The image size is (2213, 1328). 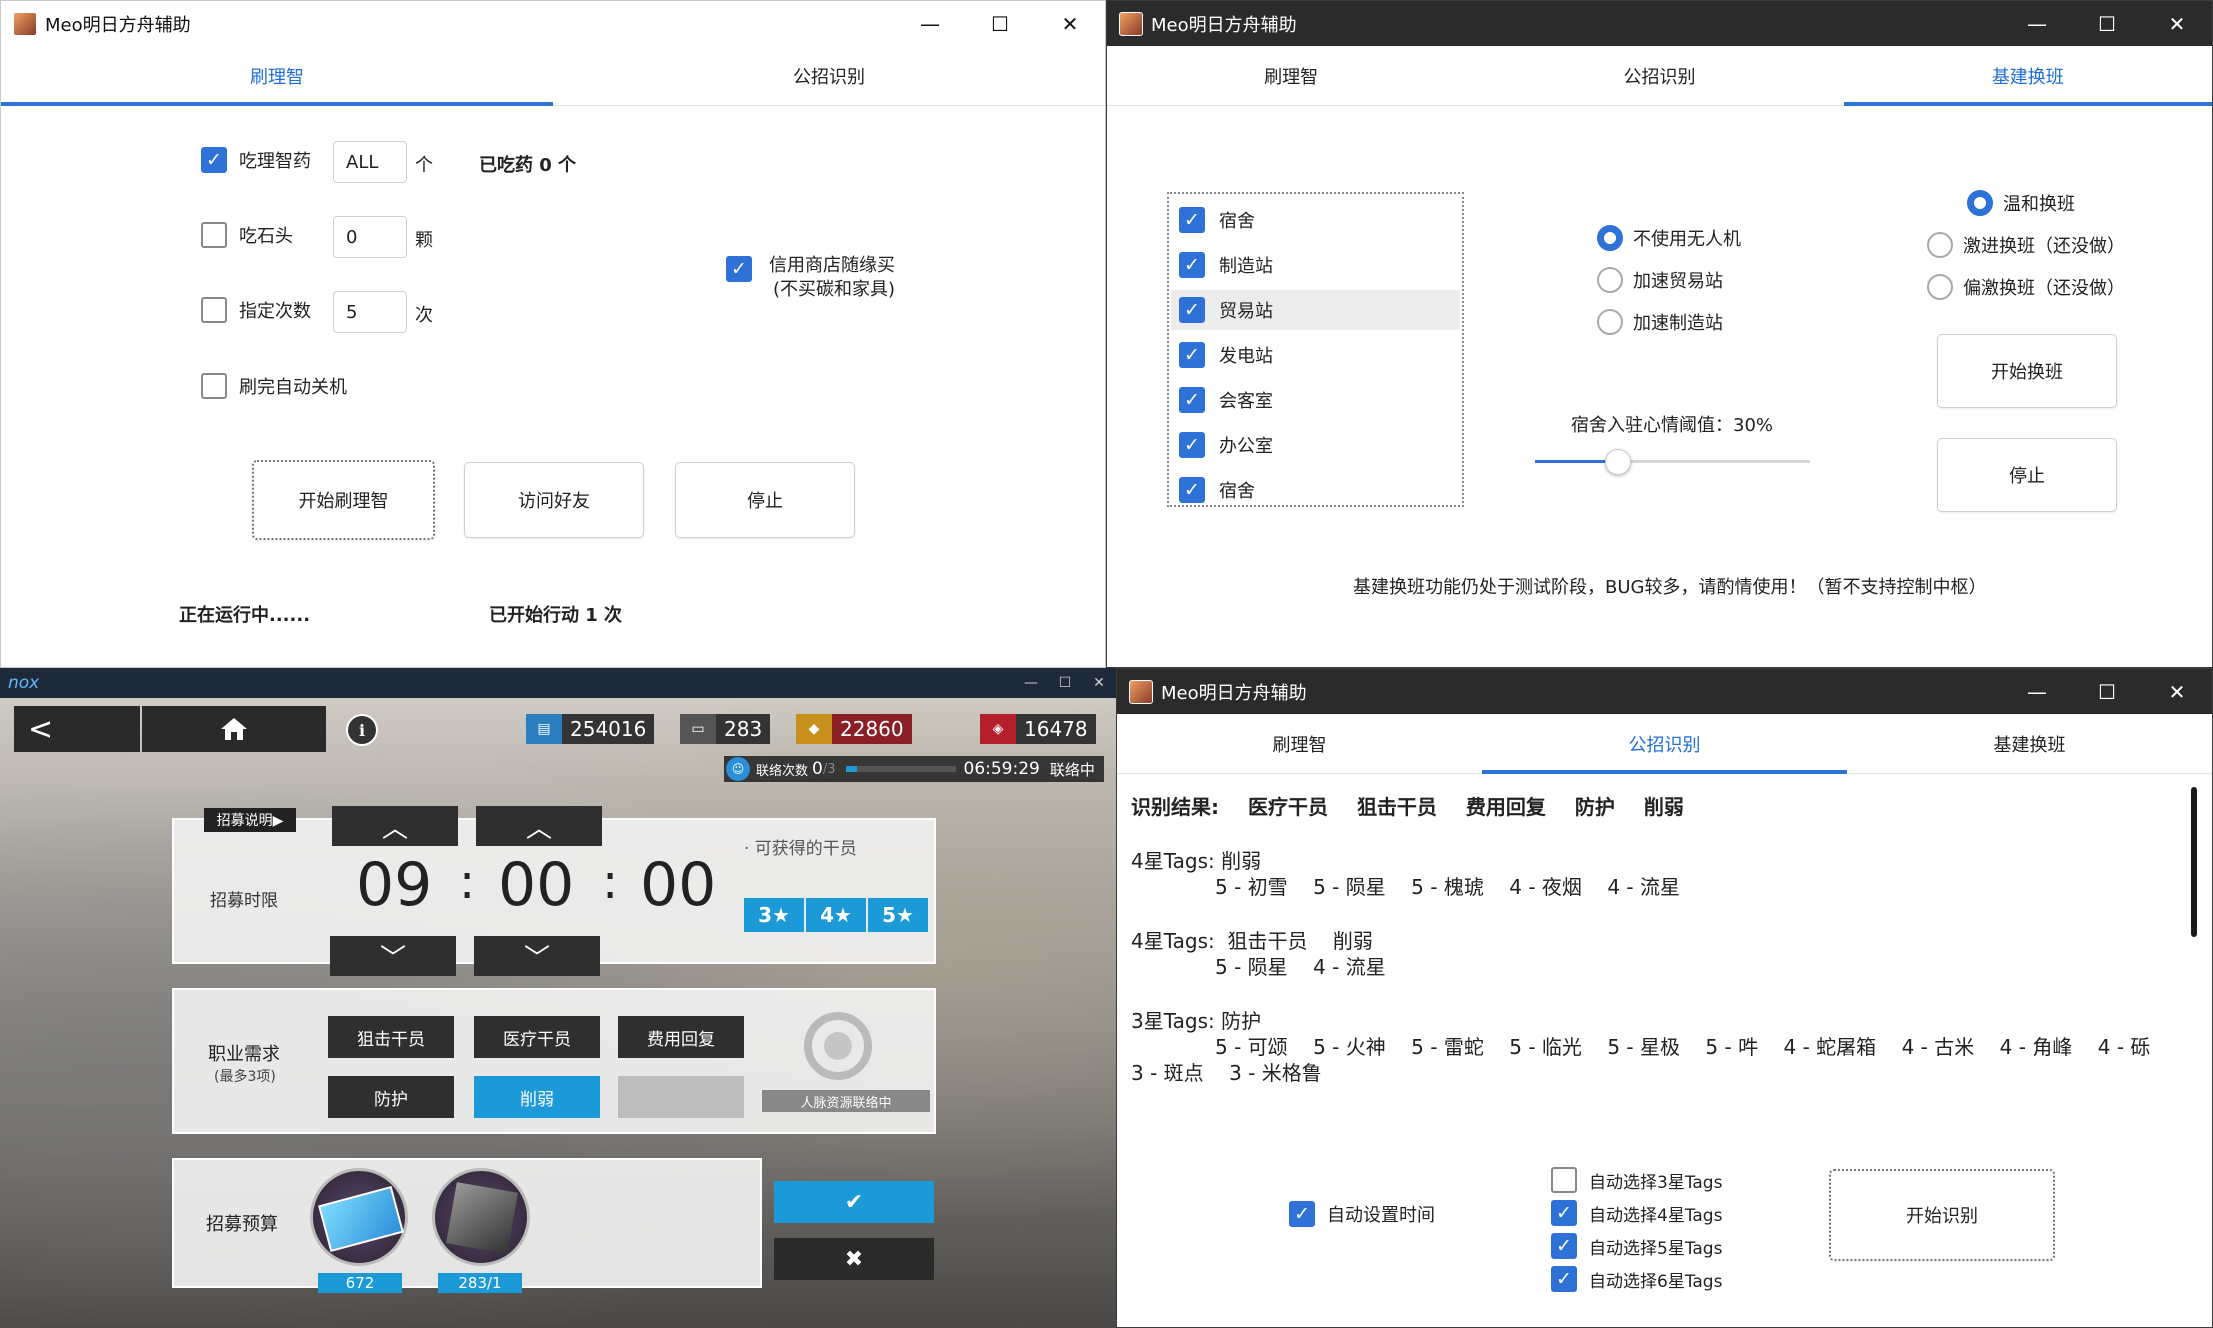 What do you see at coordinates (359, 1217) in the screenshot?
I see `recruit-permit-icon` at bounding box center [359, 1217].